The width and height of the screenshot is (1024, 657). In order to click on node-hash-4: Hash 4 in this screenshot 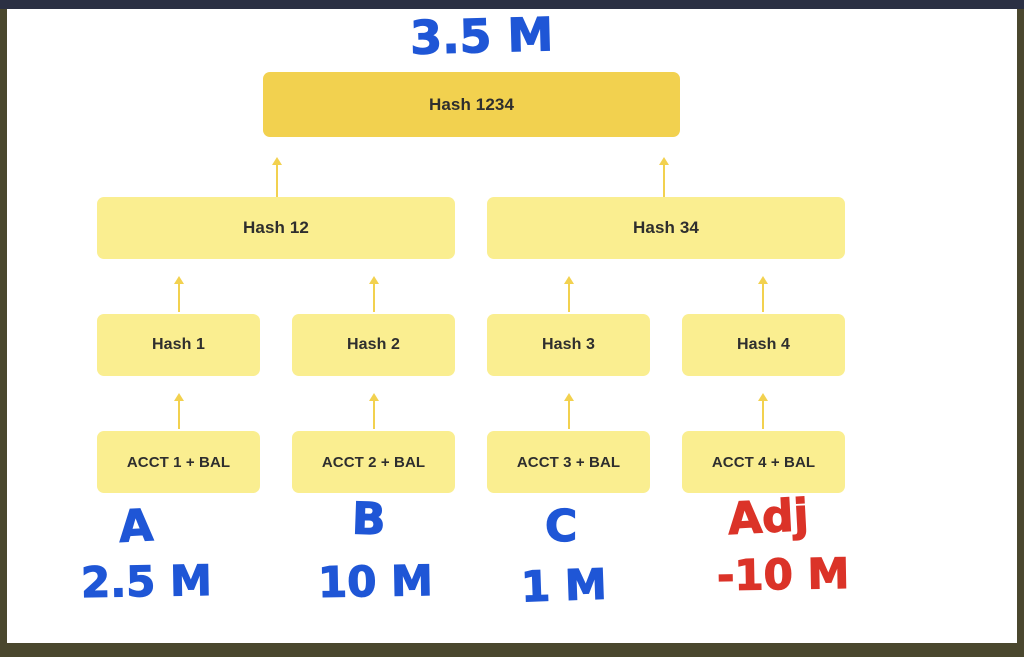, I will do `click(763, 345)`.